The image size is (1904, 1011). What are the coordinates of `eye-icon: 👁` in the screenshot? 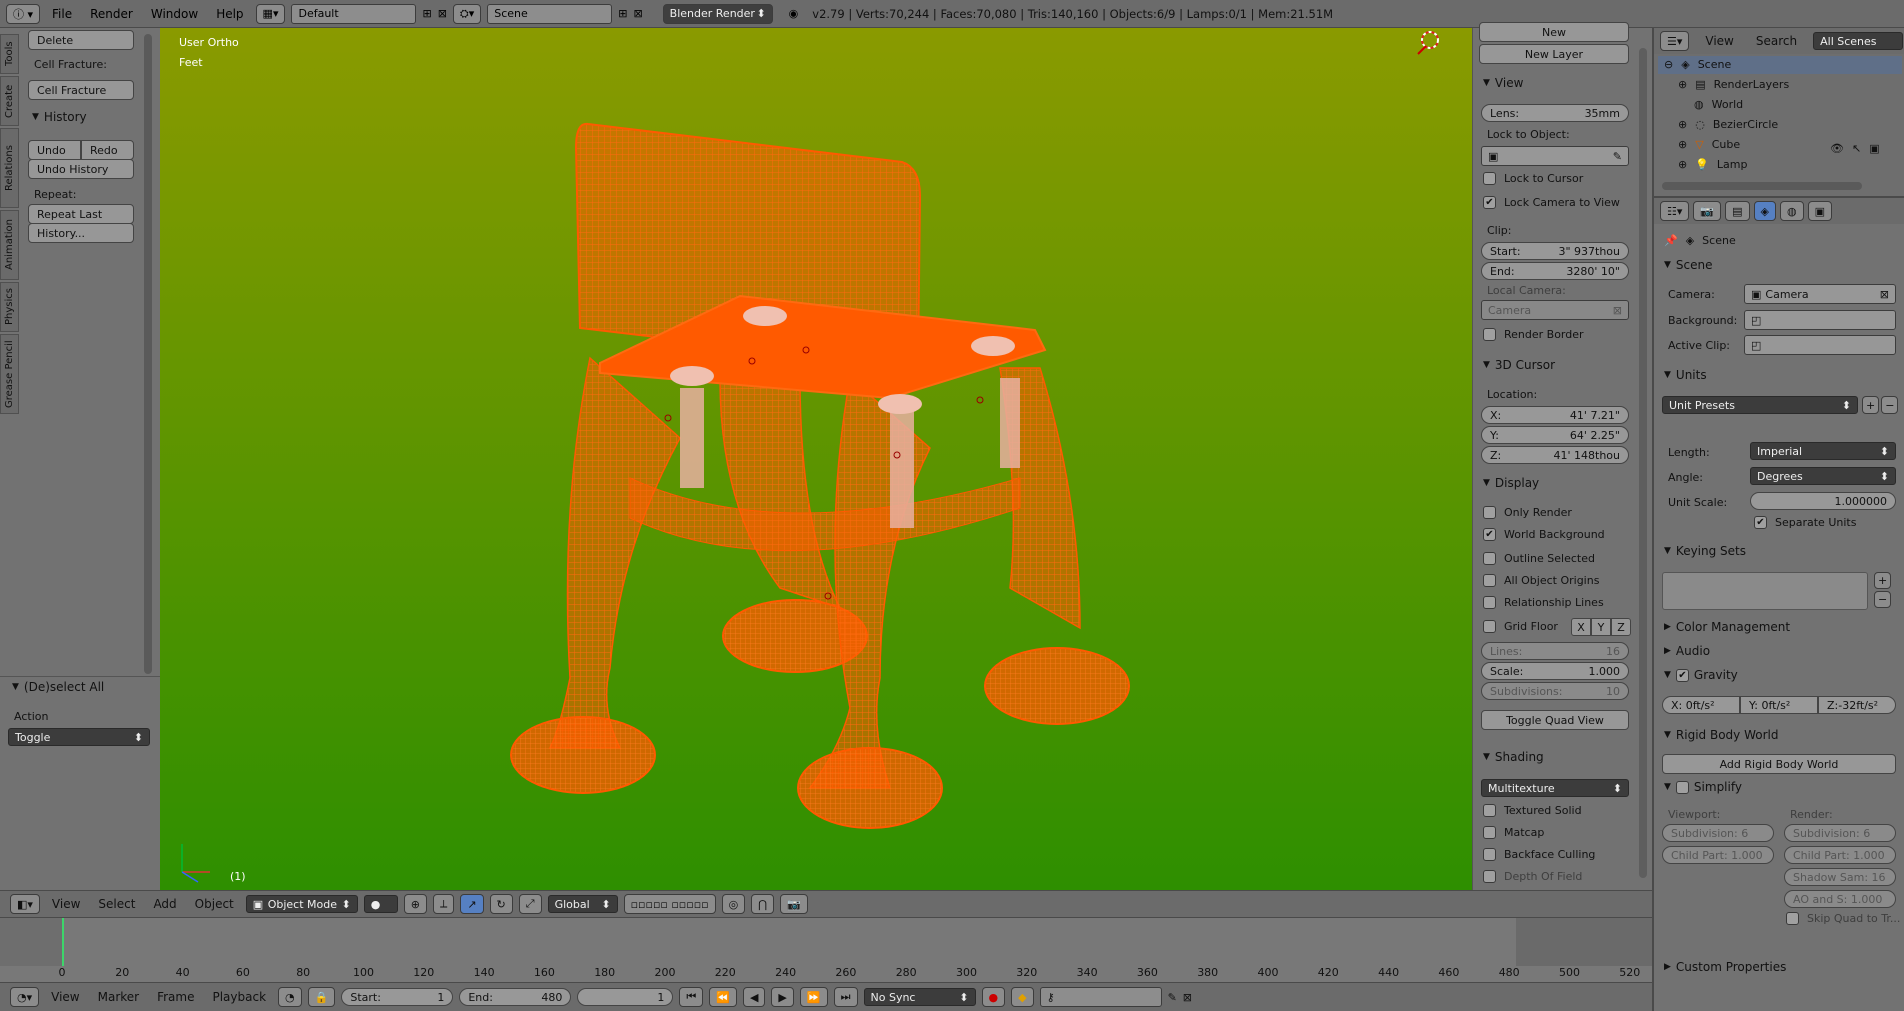 It's located at (1837, 148).